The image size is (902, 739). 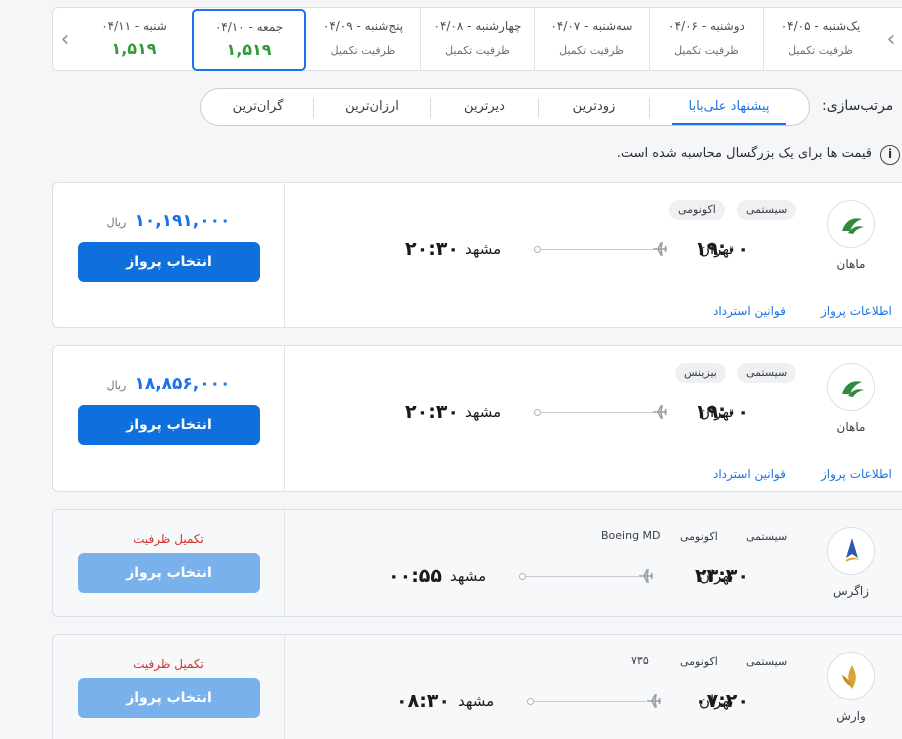 I want to click on date-tab-friday-selected: جمعه - ۰۴/۱۰ ۱,۵۱۹, so click(x=249, y=40).